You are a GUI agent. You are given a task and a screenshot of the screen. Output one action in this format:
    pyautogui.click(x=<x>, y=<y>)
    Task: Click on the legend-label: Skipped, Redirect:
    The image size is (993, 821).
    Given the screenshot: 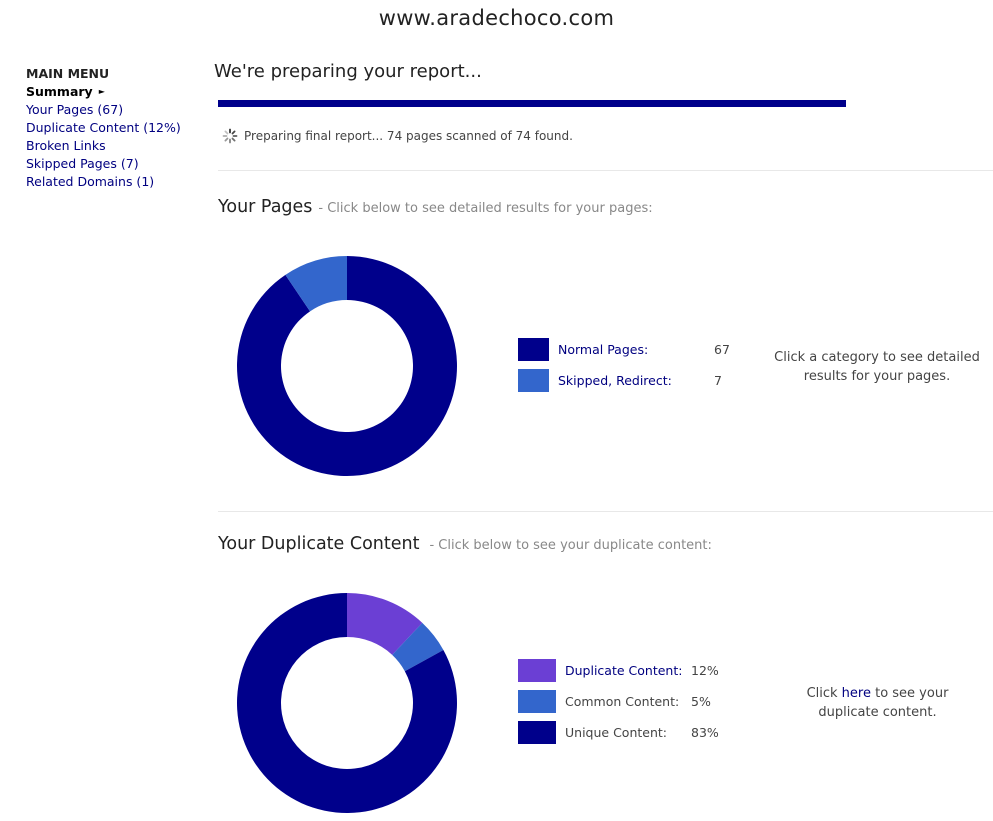 What is the action you would take?
    pyautogui.click(x=615, y=380)
    